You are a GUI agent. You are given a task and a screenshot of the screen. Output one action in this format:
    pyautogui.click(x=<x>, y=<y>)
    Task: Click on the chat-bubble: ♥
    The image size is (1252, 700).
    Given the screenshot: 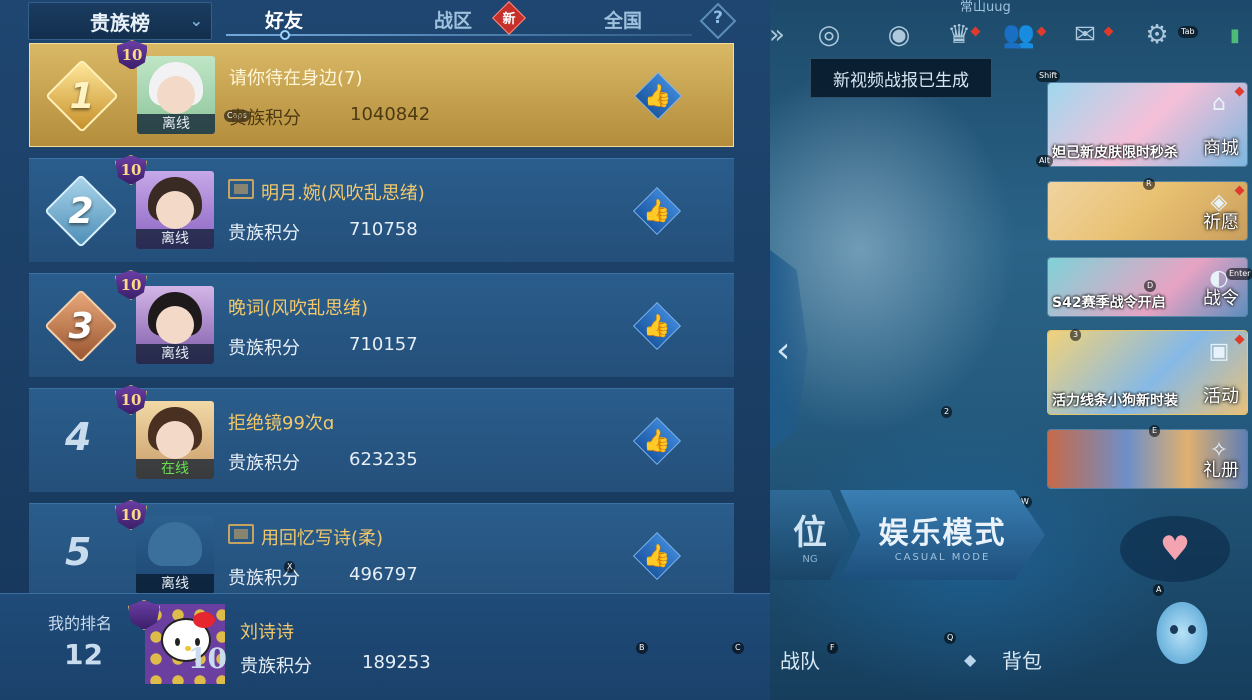 What is the action you would take?
    pyautogui.click(x=1175, y=549)
    